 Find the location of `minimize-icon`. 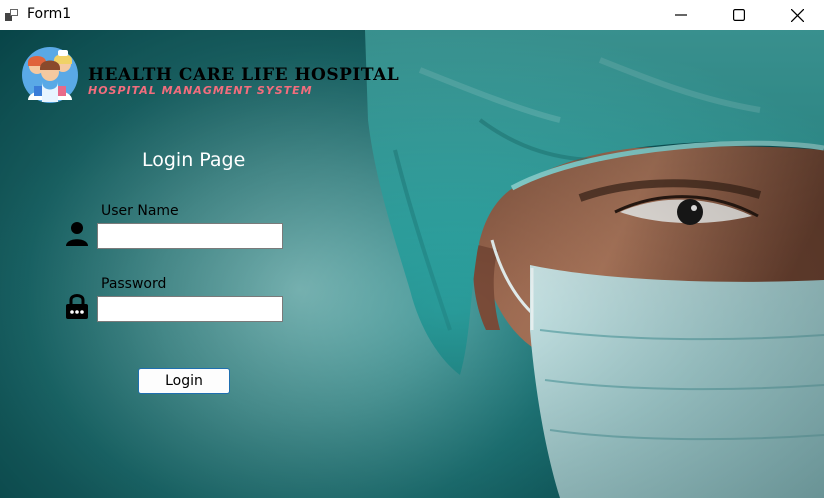

minimize-icon is located at coordinates (681, 15).